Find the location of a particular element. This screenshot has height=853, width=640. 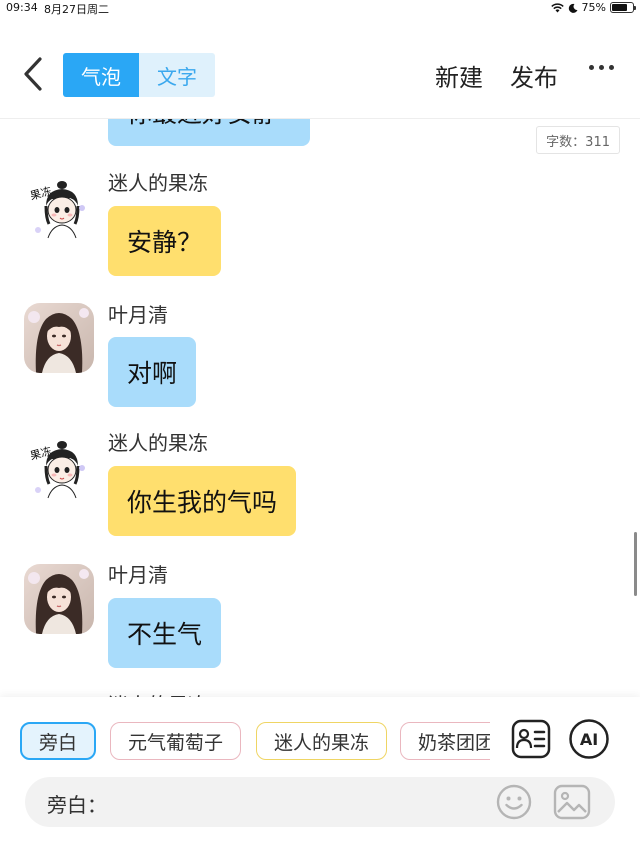

ai-icon: AI is located at coordinates (589, 739).